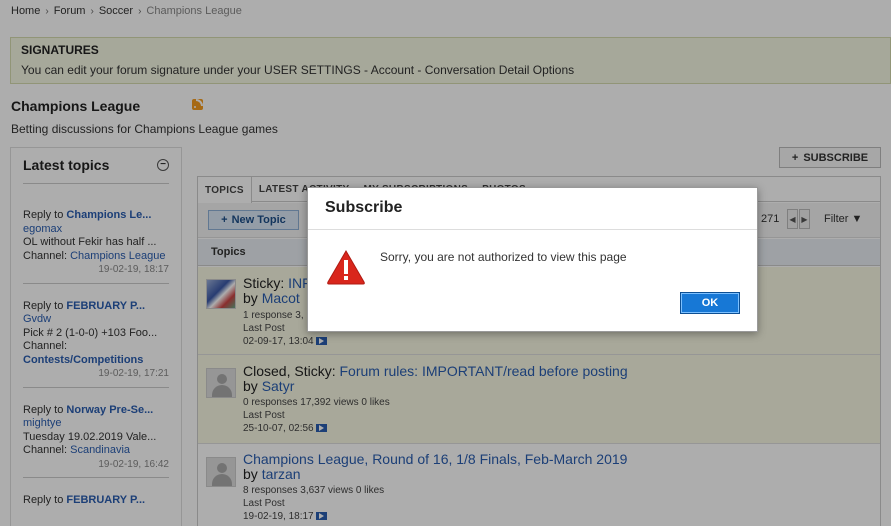 Image resolution: width=891 pixels, height=526 pixels. Describe the element at coordinates (364, 207) in the screenshot. I see `dialog-title: Subscribe` at that location.